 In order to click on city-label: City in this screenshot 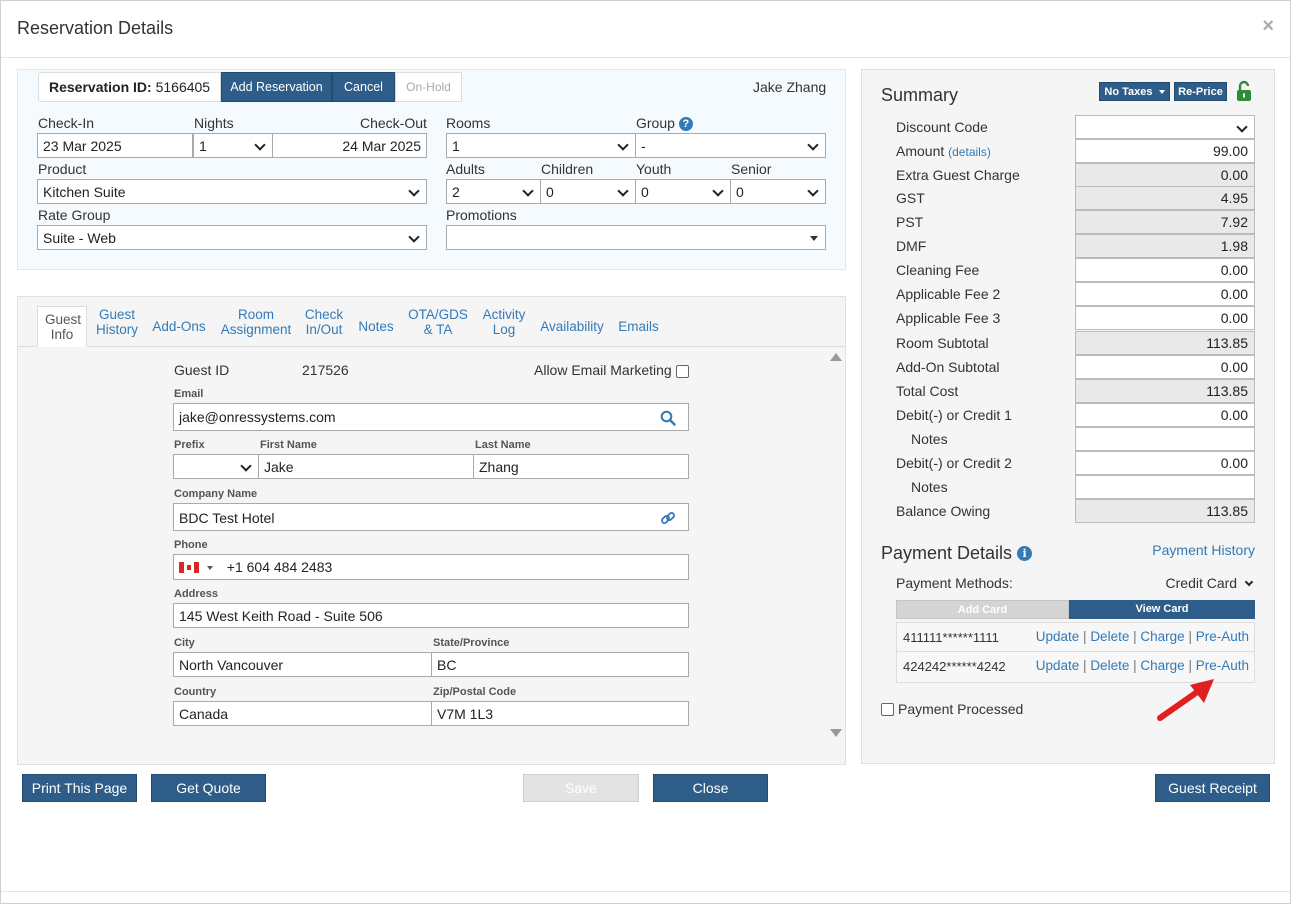, I will do `click(184, 643)`.